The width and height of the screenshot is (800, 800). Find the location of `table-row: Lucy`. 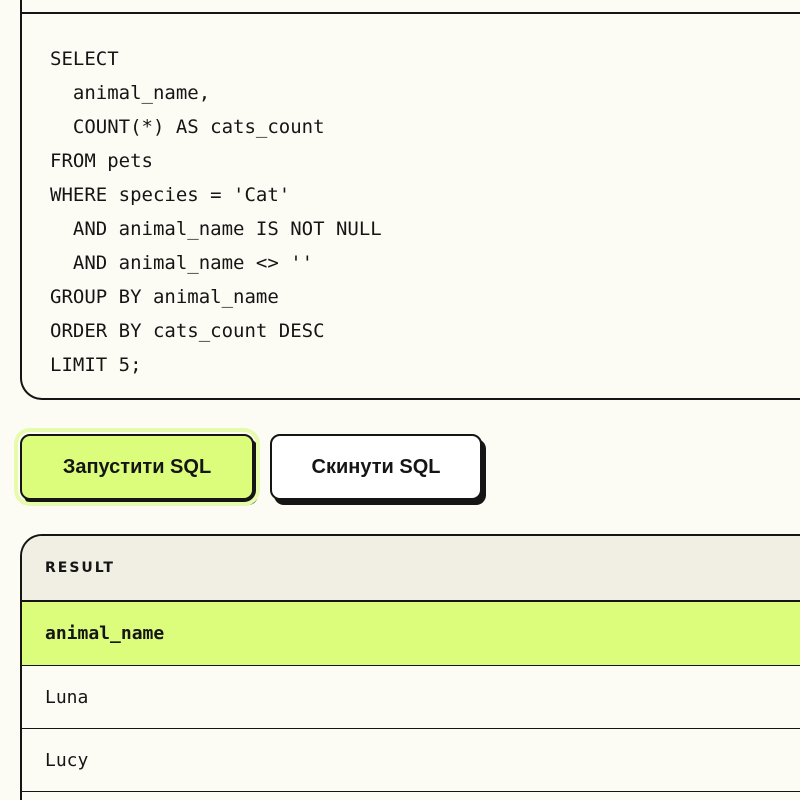

table-row: Lucy is located at coordinates (411, 760).